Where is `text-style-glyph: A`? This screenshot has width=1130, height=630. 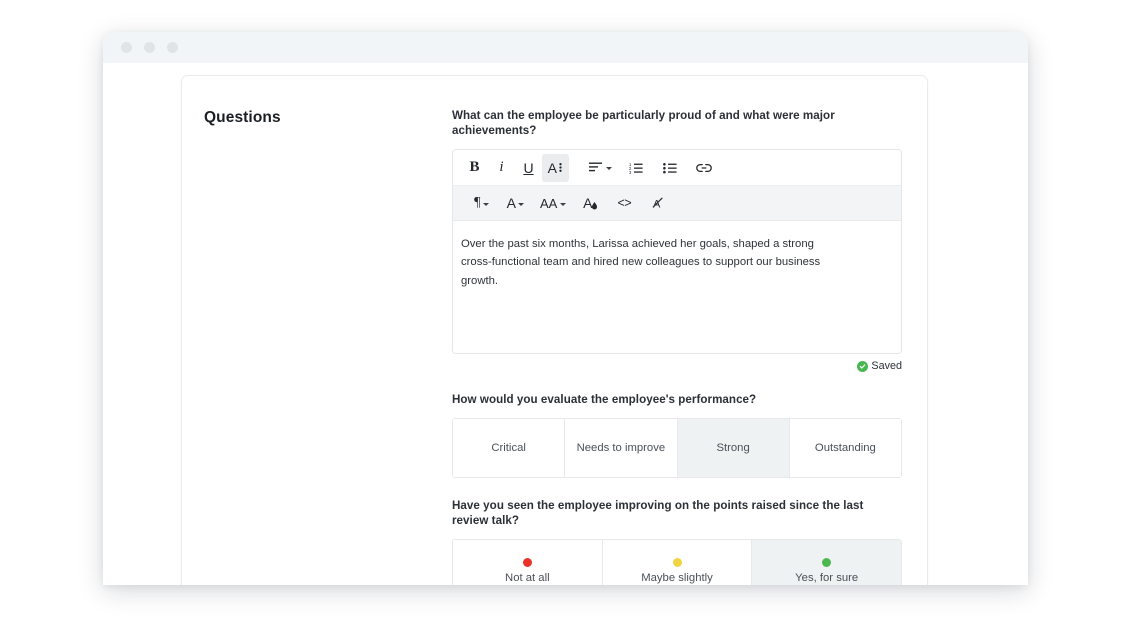 text-style-glyph: A is located at coordinates (552, 167).